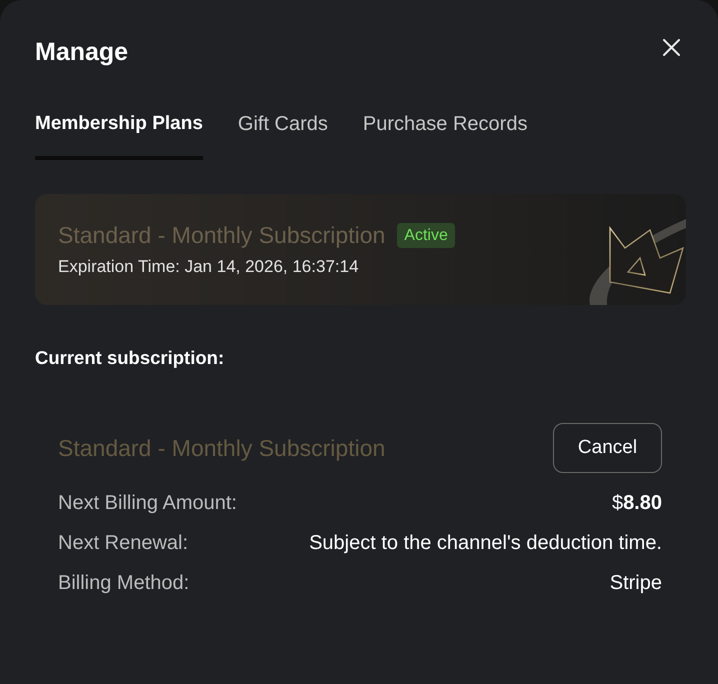 The width and height of the screenshot is (718, 684). I want to click on expiration-time: Expiration Time: Jan 14, 2026, 16:37:14, so click(209, 267).